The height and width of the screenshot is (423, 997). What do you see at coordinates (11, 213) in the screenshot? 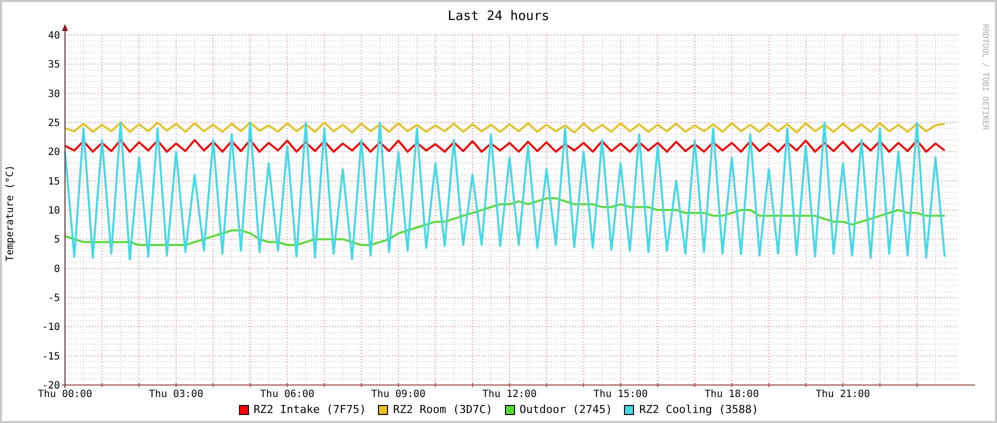
I see `y-axis-label: Temperature (°C)` at bounding box center [11, 213].